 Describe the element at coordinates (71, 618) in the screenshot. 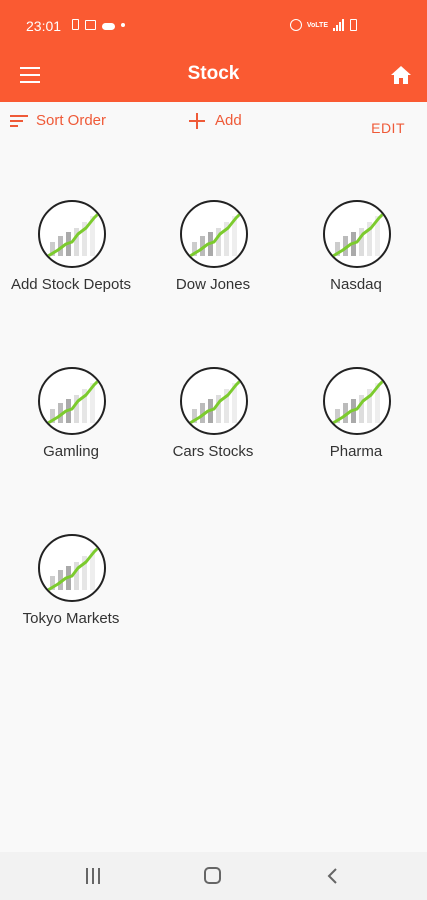

I see `depot-label: Tokyo Markets` at that location.